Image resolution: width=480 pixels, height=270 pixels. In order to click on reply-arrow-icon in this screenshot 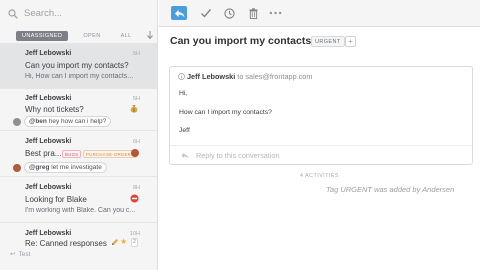, I will do `click(185, 155)`.